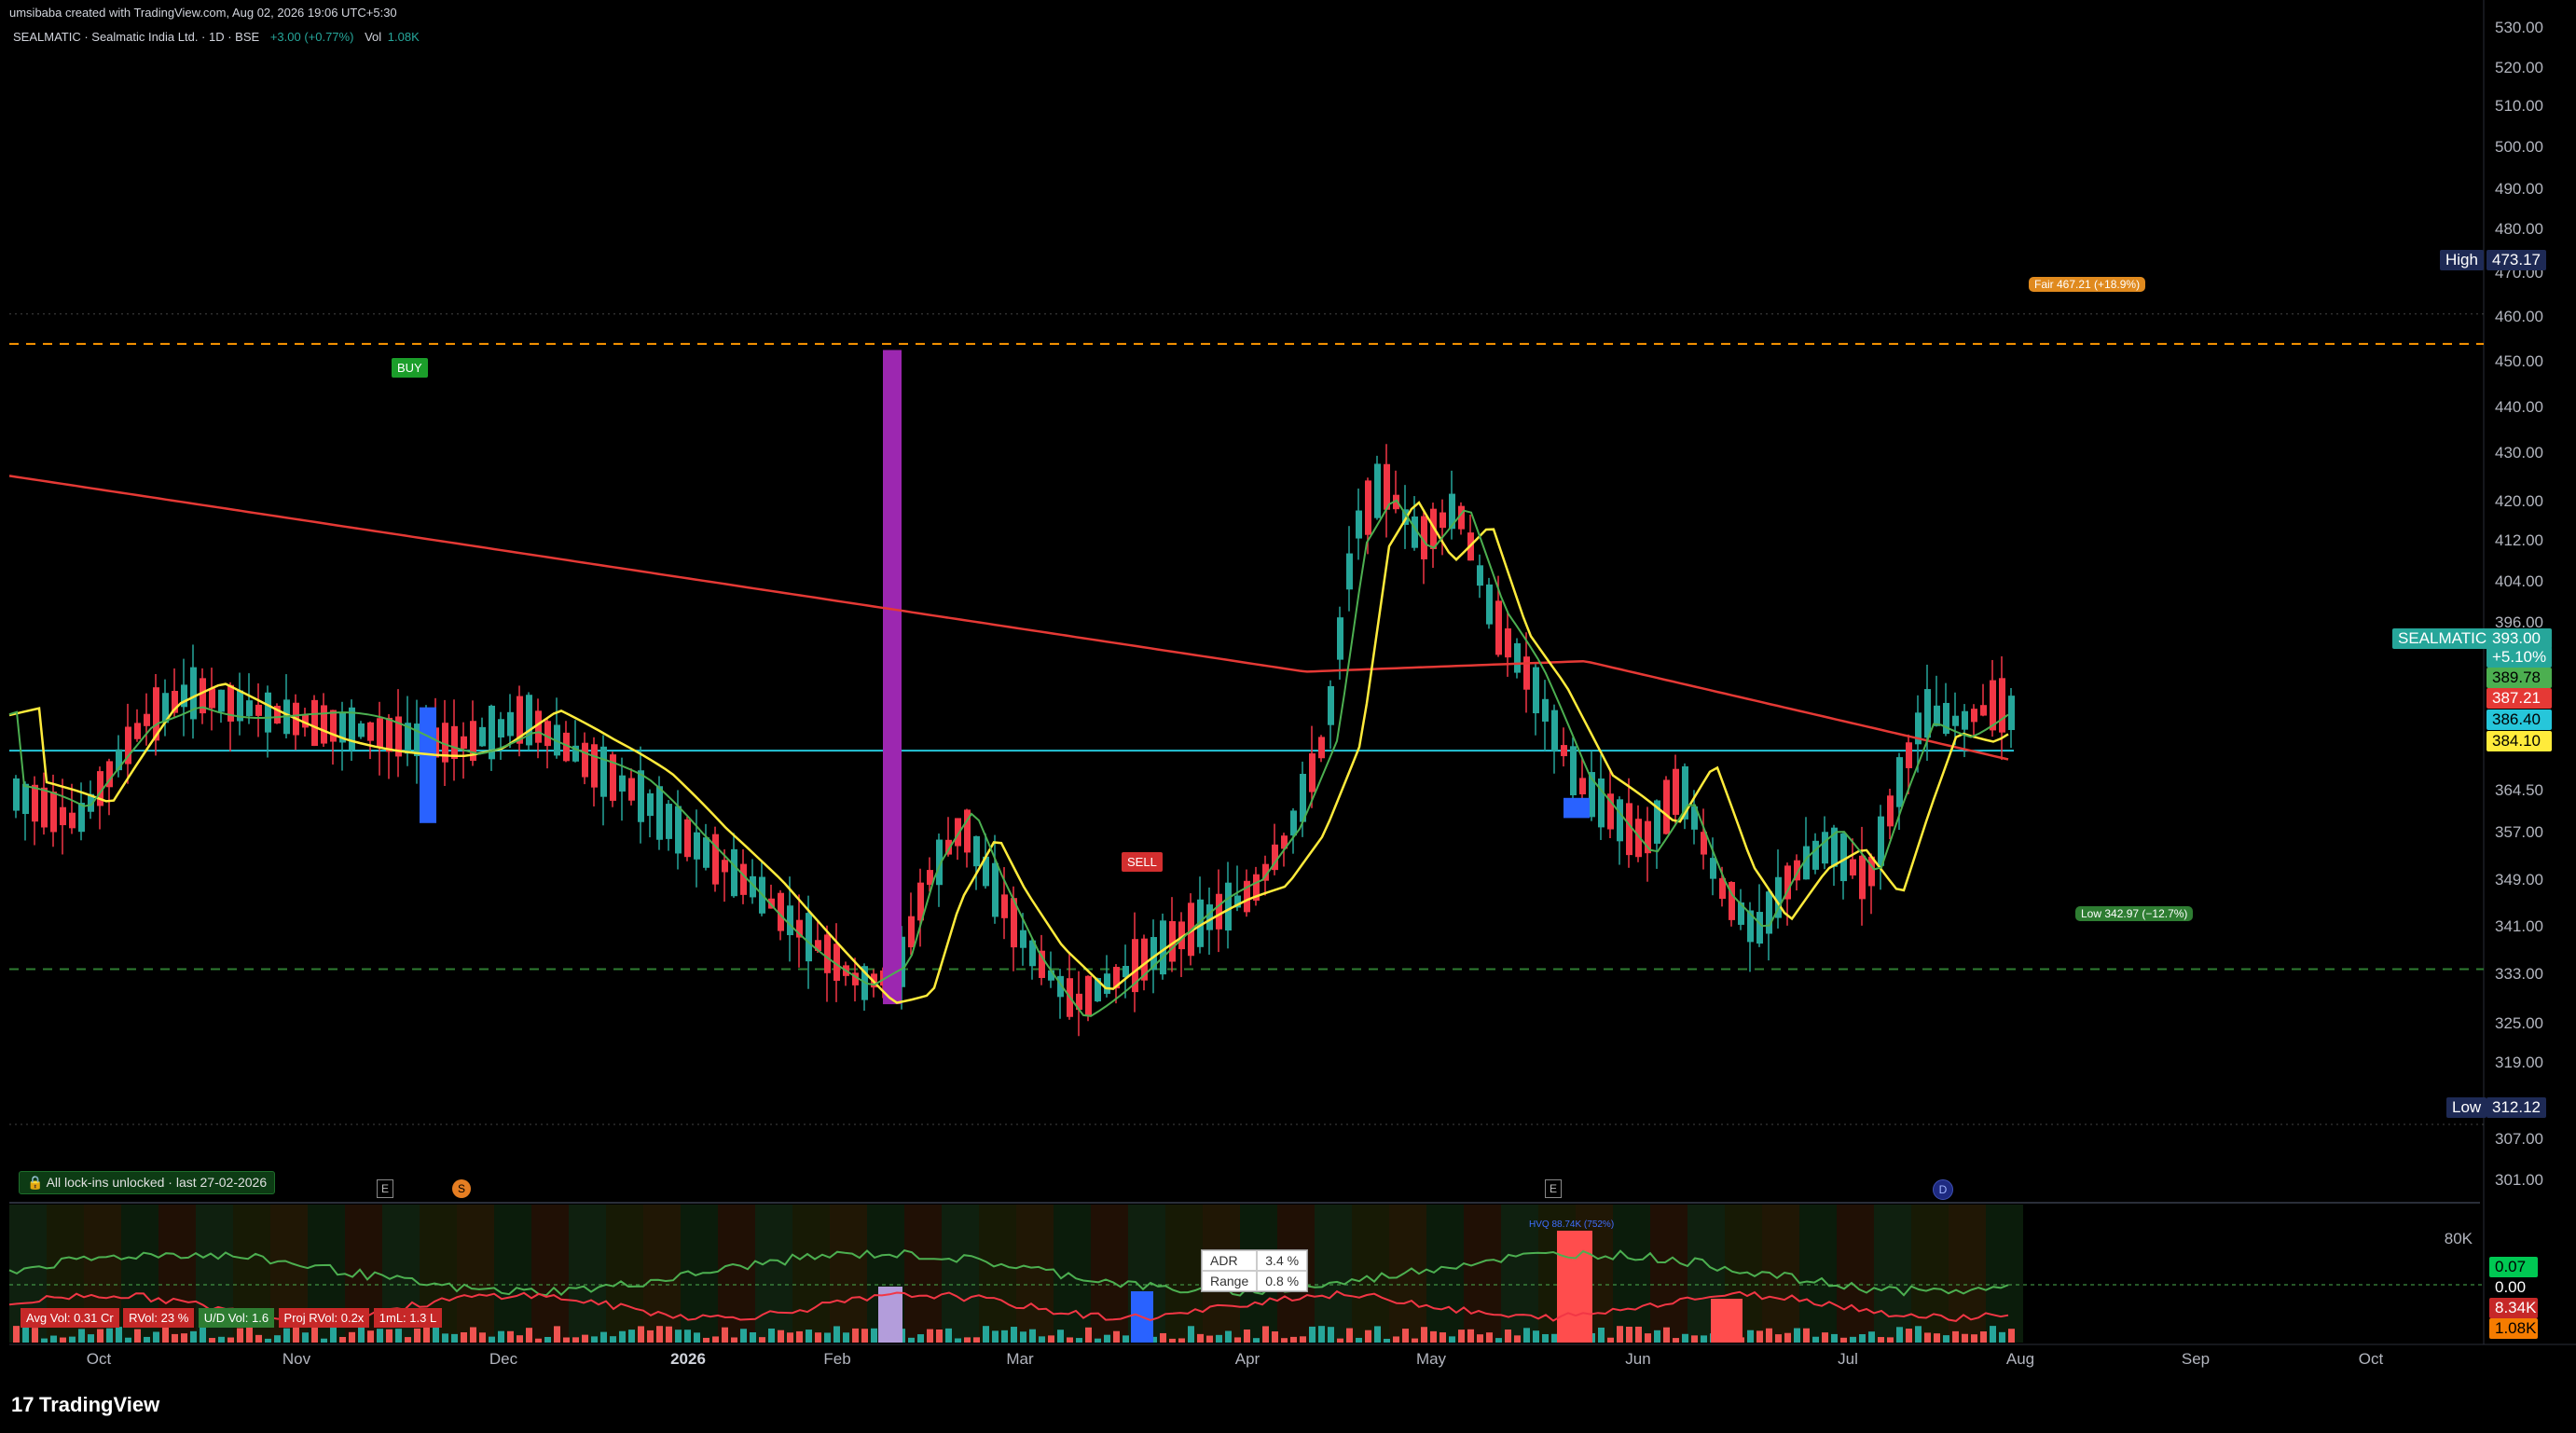 This screenshot has height=1433, width=2576. What do you see at coordinates (1230, 1261) in the screenshot?
I see `adr-label: ADR` at bounding box center [1230, 1261].